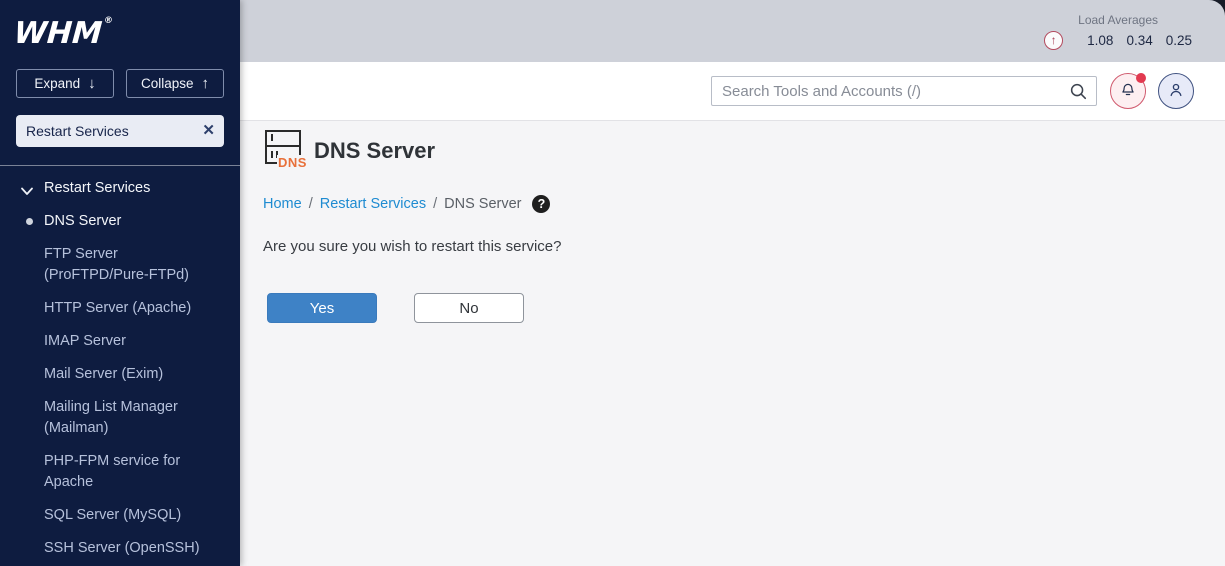 This screenshot has width=1225, height=566. I want to click on sidebar-item-dns-server: DNS Server, so click(120, 221).